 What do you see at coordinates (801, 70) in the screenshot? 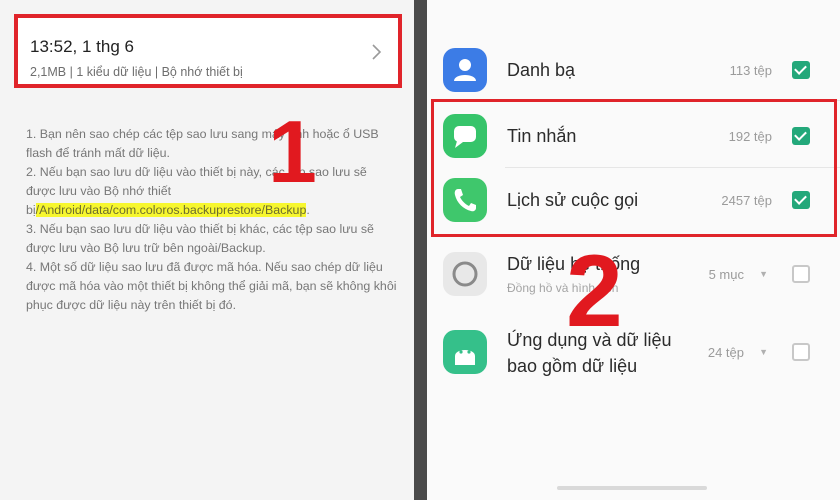
I see `checkbox-contacts` at bounding box center [801, 70].